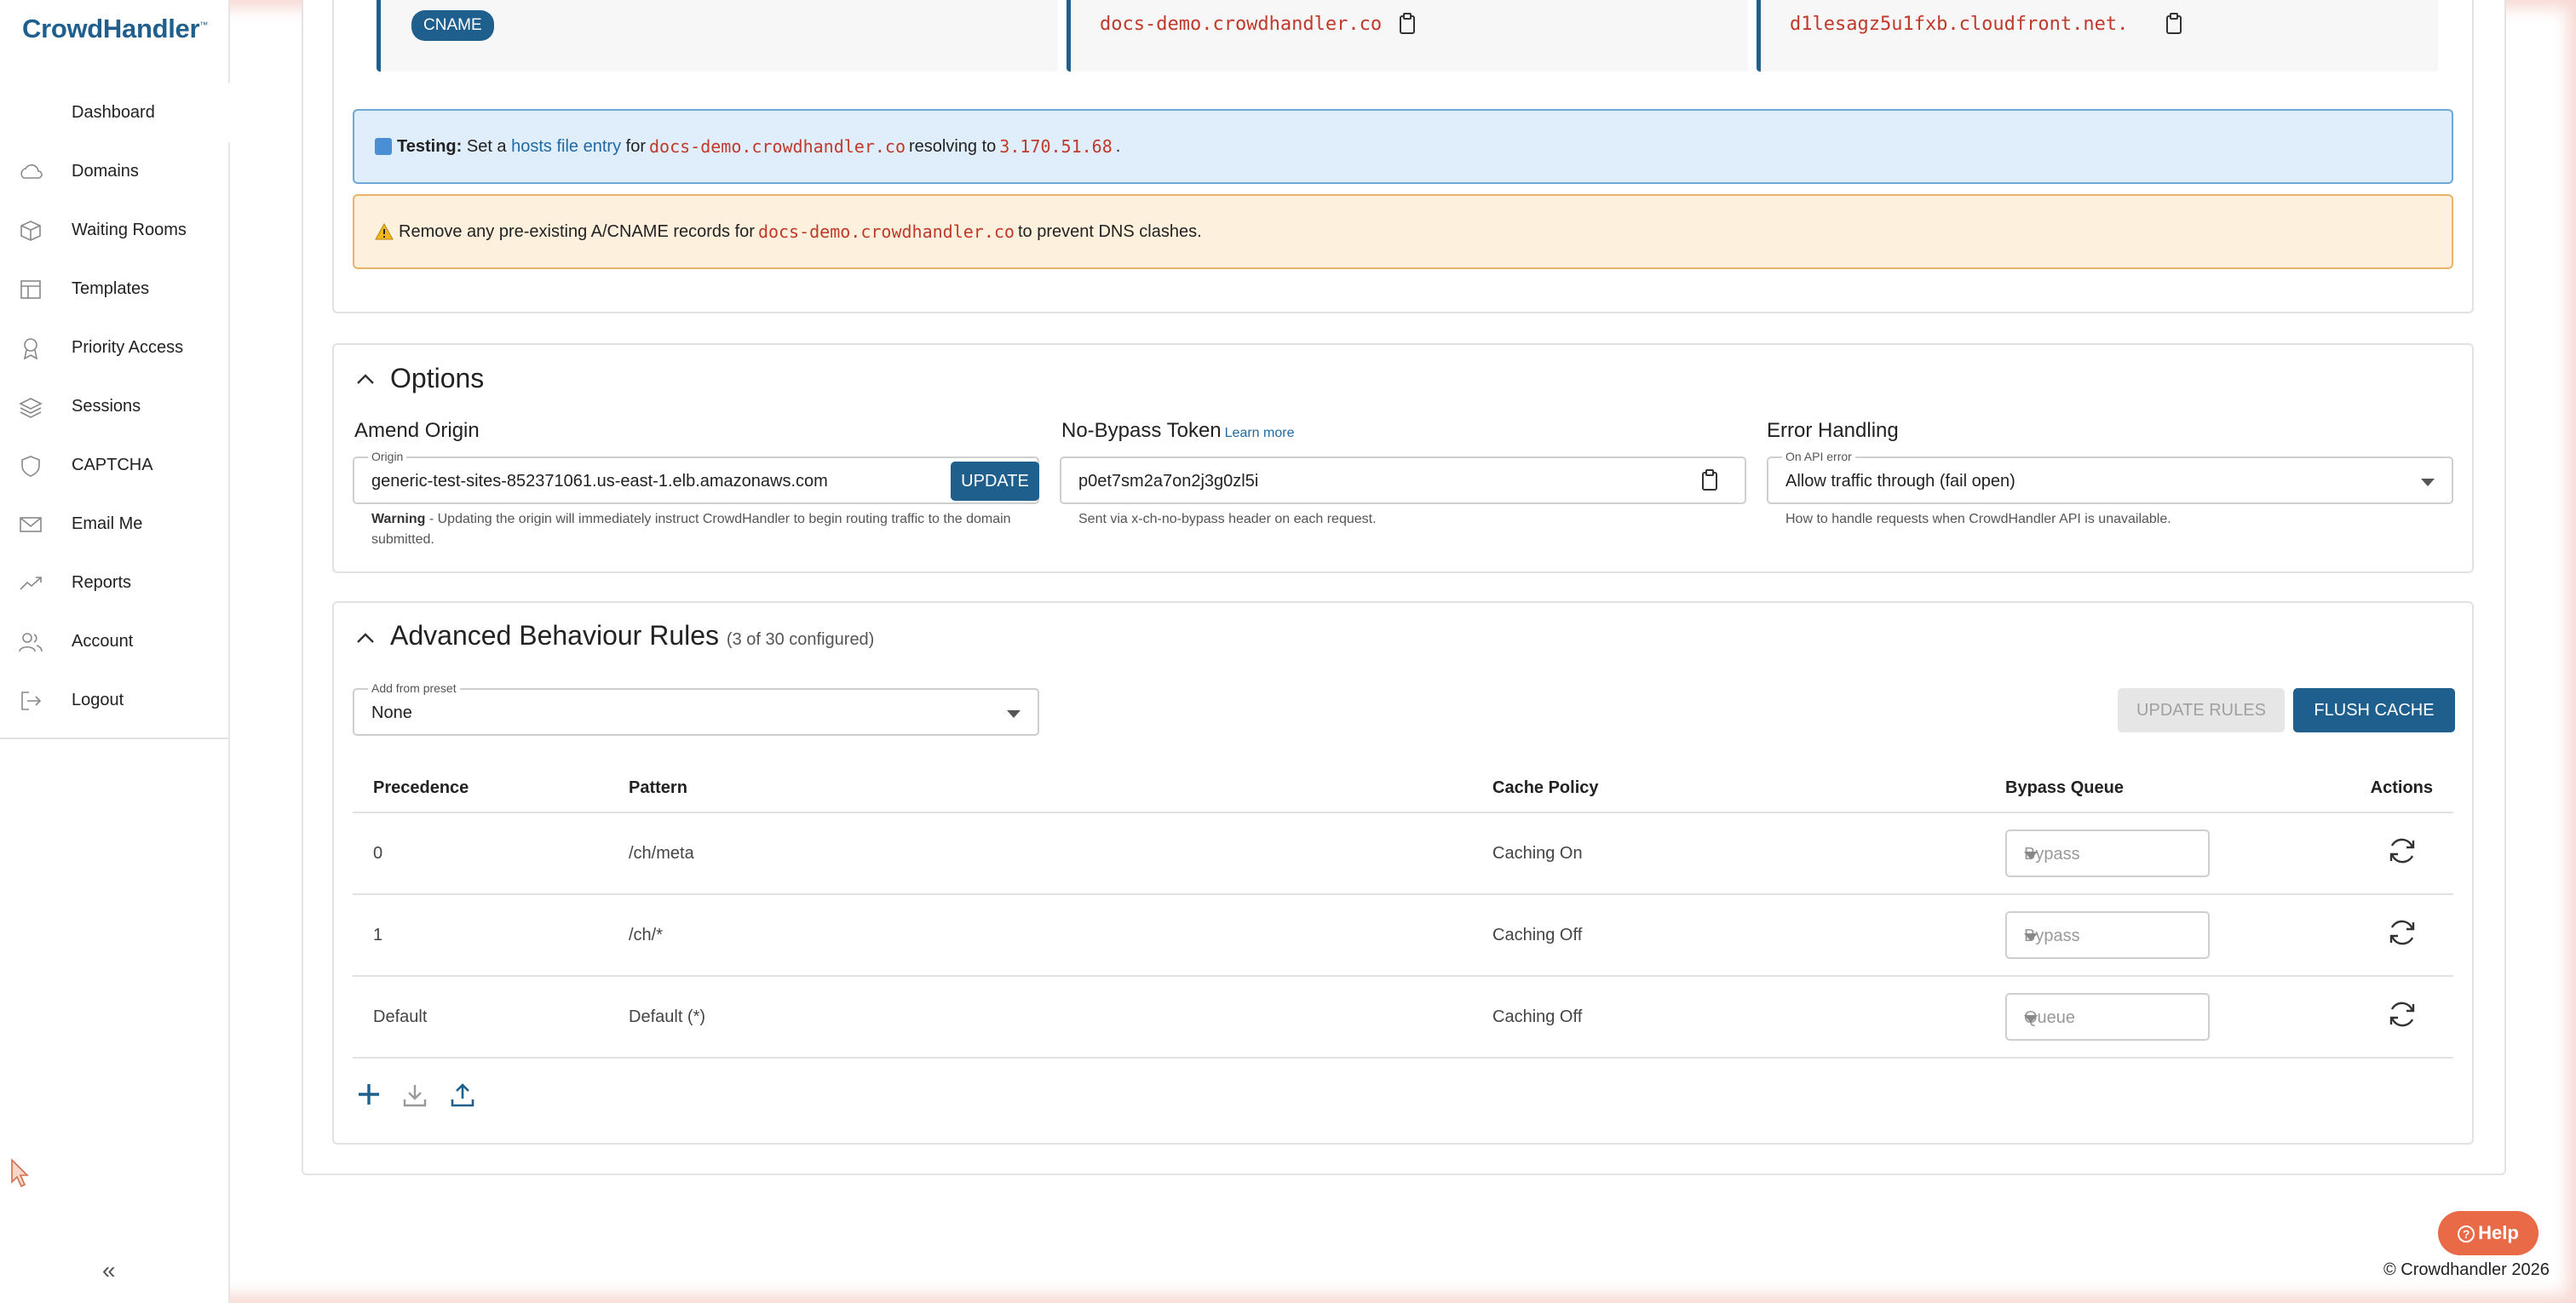 Image resolution: width=2576 pixels, height=1303 pixels. What do you see at coordinates (1040, 789) in the screenshot?
I see `column-header: Pattern` at bounding box center [1040, 789].